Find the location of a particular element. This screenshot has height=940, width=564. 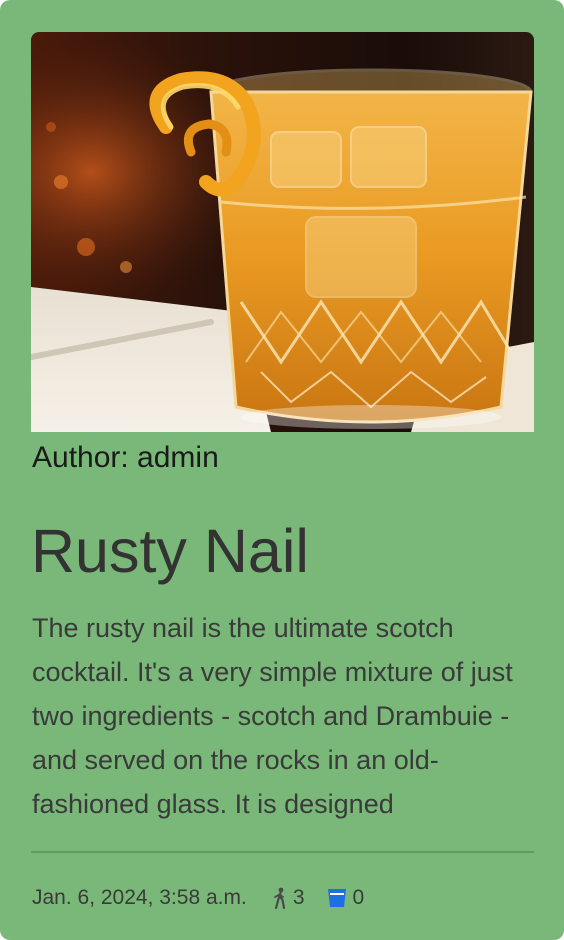

walking-person-icon is located at coordinates (279, 898).